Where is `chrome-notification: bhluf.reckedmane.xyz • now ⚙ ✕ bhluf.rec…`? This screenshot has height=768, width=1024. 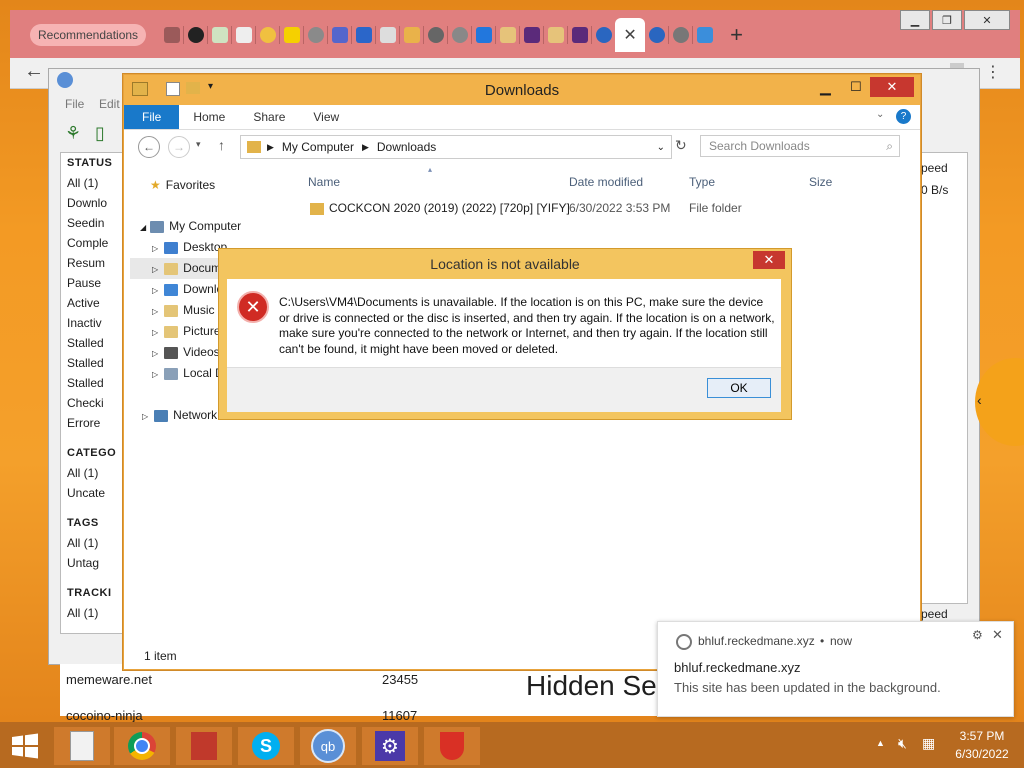 chrome-notification: bhluf.reckedmane.xyz • now ⚙ ✕ bhluf.rec… is located at coordinates (835, 669).